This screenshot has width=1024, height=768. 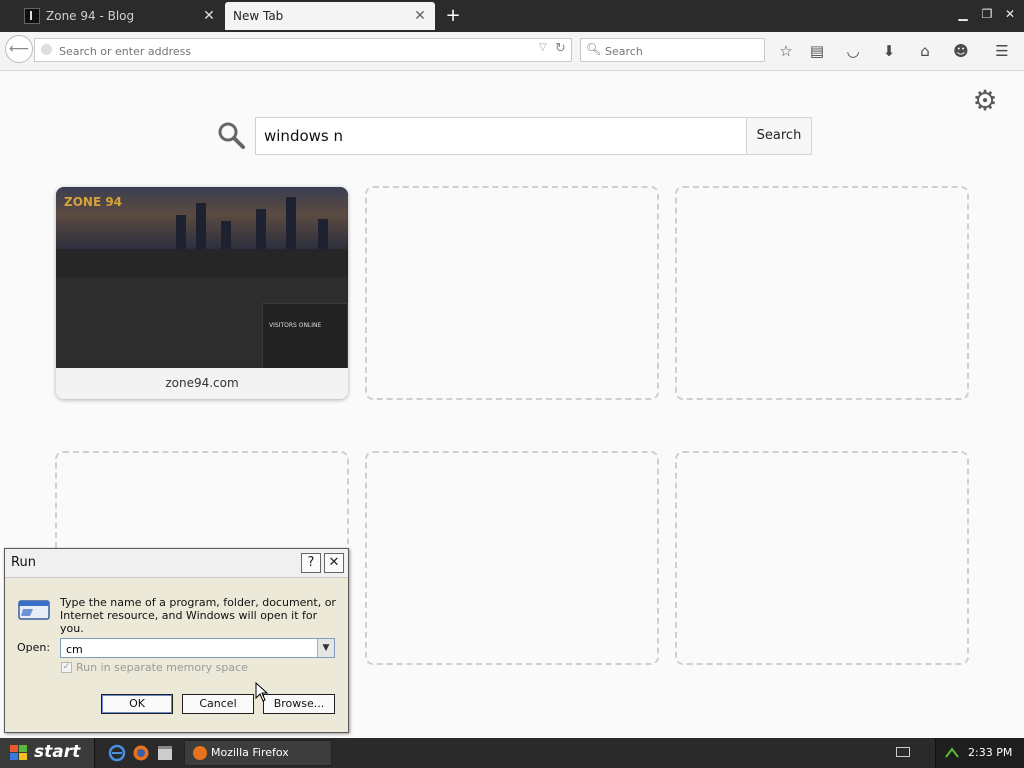 What do you see at coordinates (93, 202) in the screenshot?
I see `thumbnail-logo: ZONE 94` at bounding box center [93, 202].